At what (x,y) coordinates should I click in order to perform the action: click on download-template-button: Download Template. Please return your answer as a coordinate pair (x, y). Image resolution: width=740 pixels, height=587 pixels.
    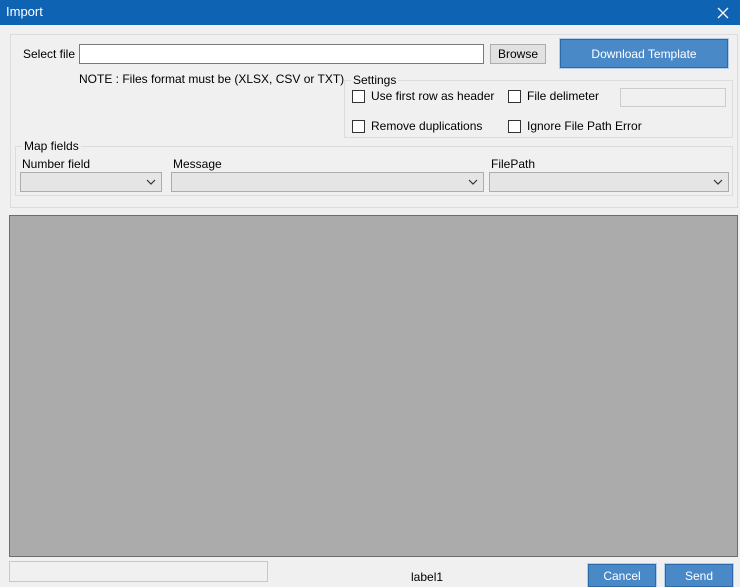
    Looking at the image, I should click on (644, 53).